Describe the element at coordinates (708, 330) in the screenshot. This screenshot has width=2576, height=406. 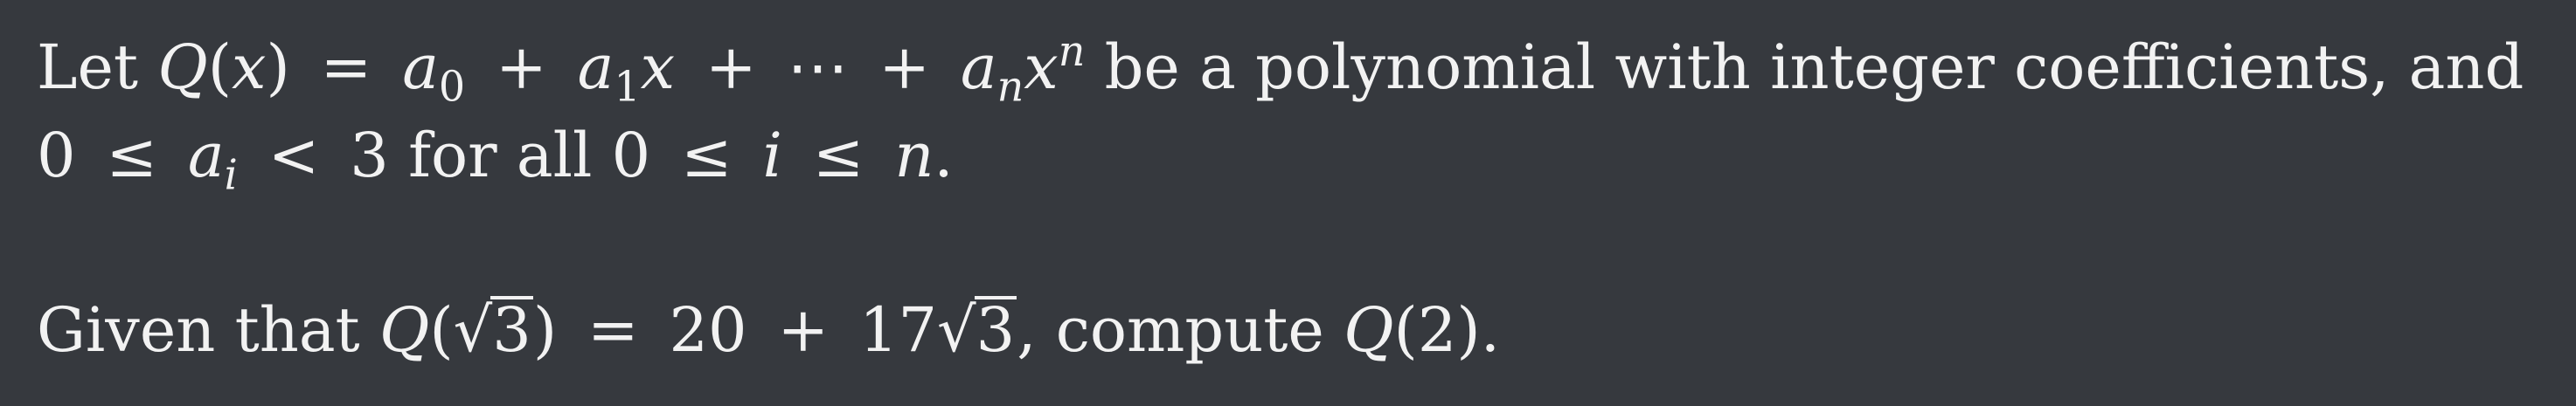
I see `math-twenty: 20` at that location.